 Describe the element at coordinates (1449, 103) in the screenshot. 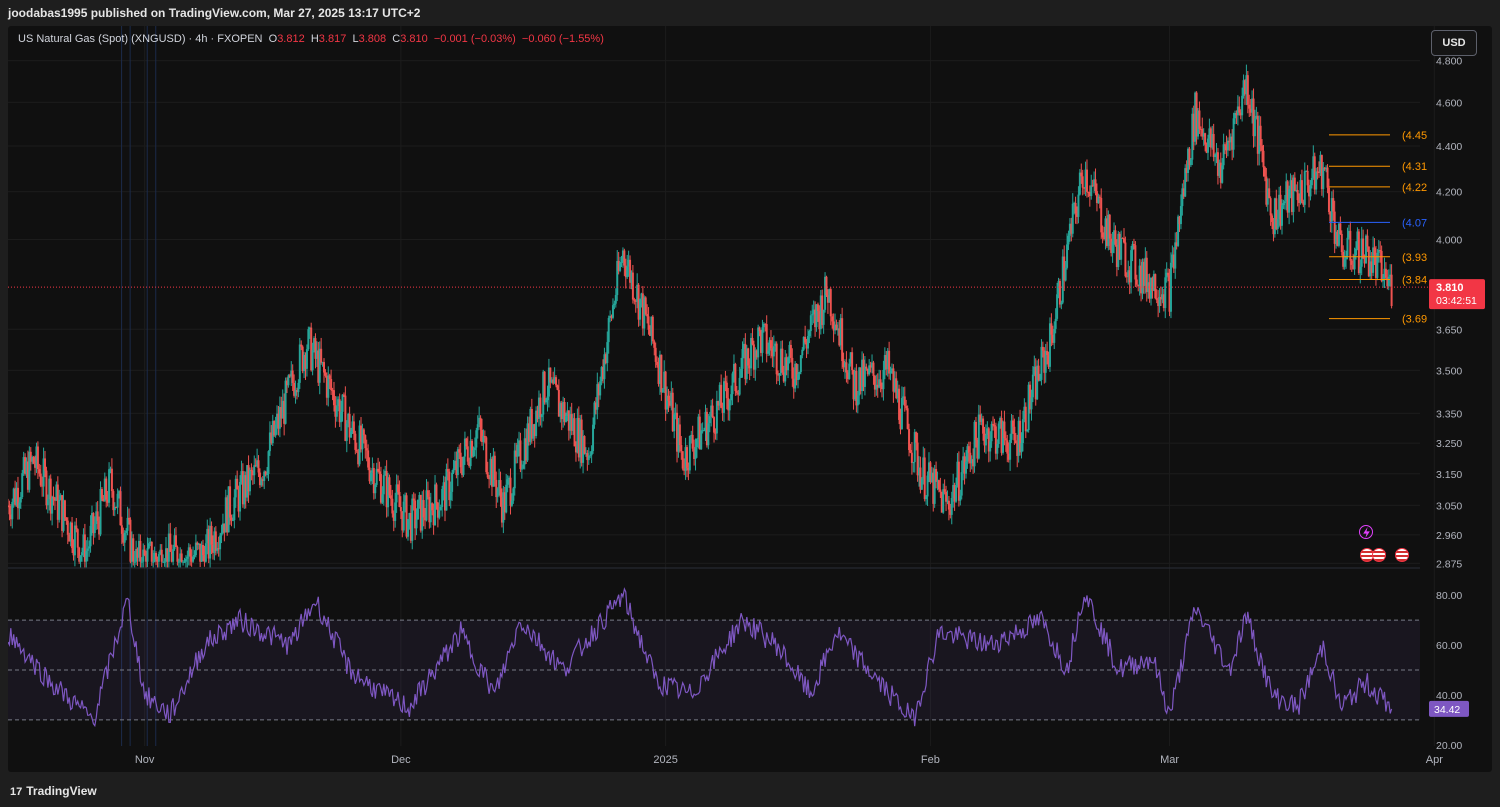

I see `price-tick-label: 4.600` at that location.